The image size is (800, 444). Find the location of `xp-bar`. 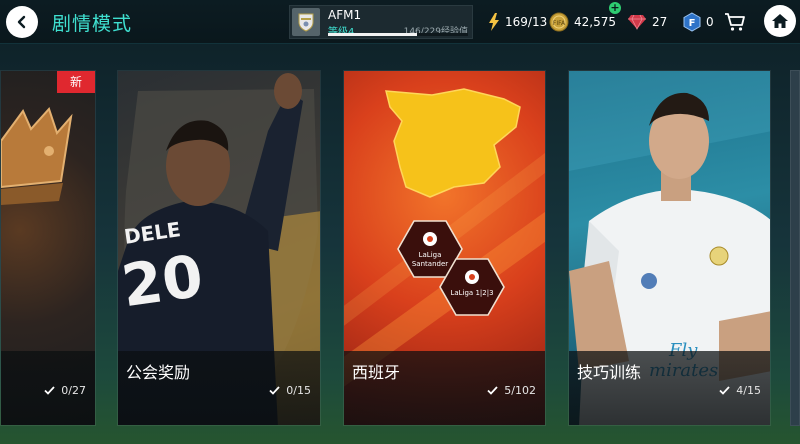

xp-bar is located at coordinates (398, 34).